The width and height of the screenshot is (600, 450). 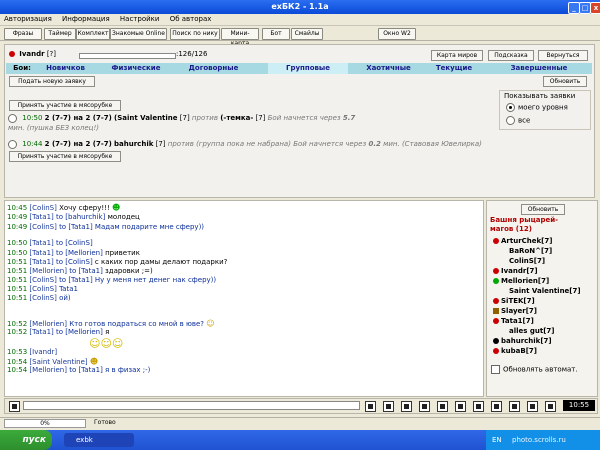 I want to click on auto-refresh-label: Обновлять автомат., so click(x=540, y=369).